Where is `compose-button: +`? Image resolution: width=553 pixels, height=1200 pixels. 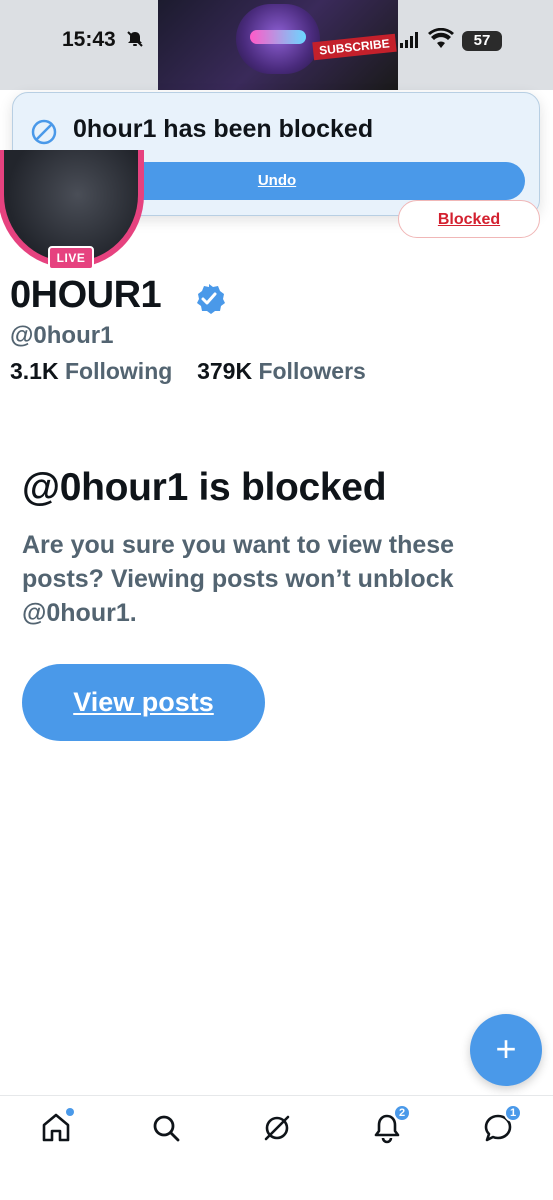
compose-button: + is located at coordinates (506, 1050).